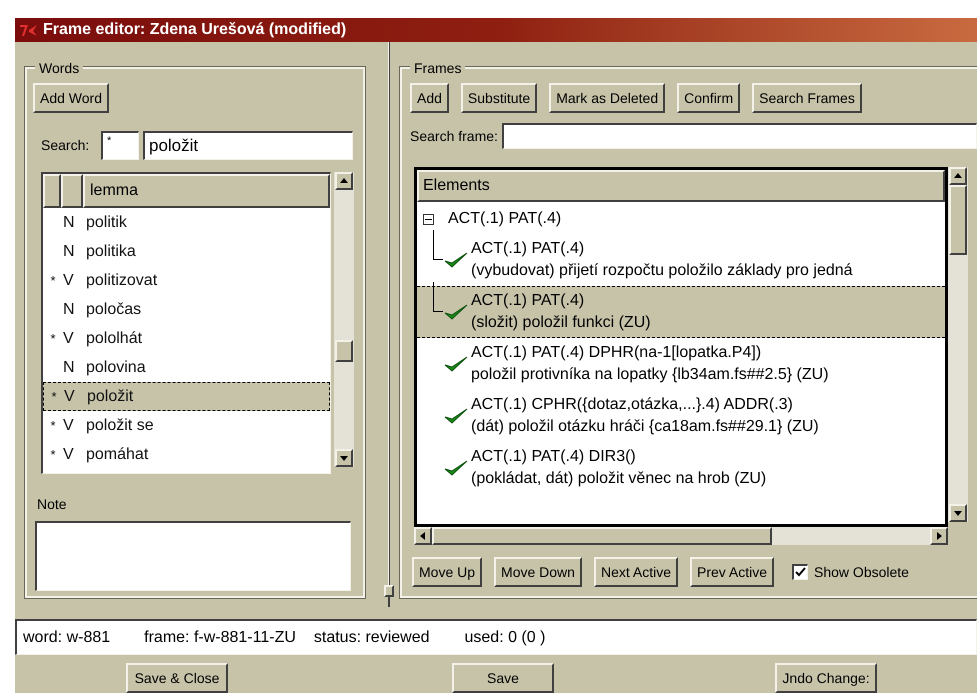  I want to click on frame-group-row: ACT(.1) PAT(.4), so click(681, 219).